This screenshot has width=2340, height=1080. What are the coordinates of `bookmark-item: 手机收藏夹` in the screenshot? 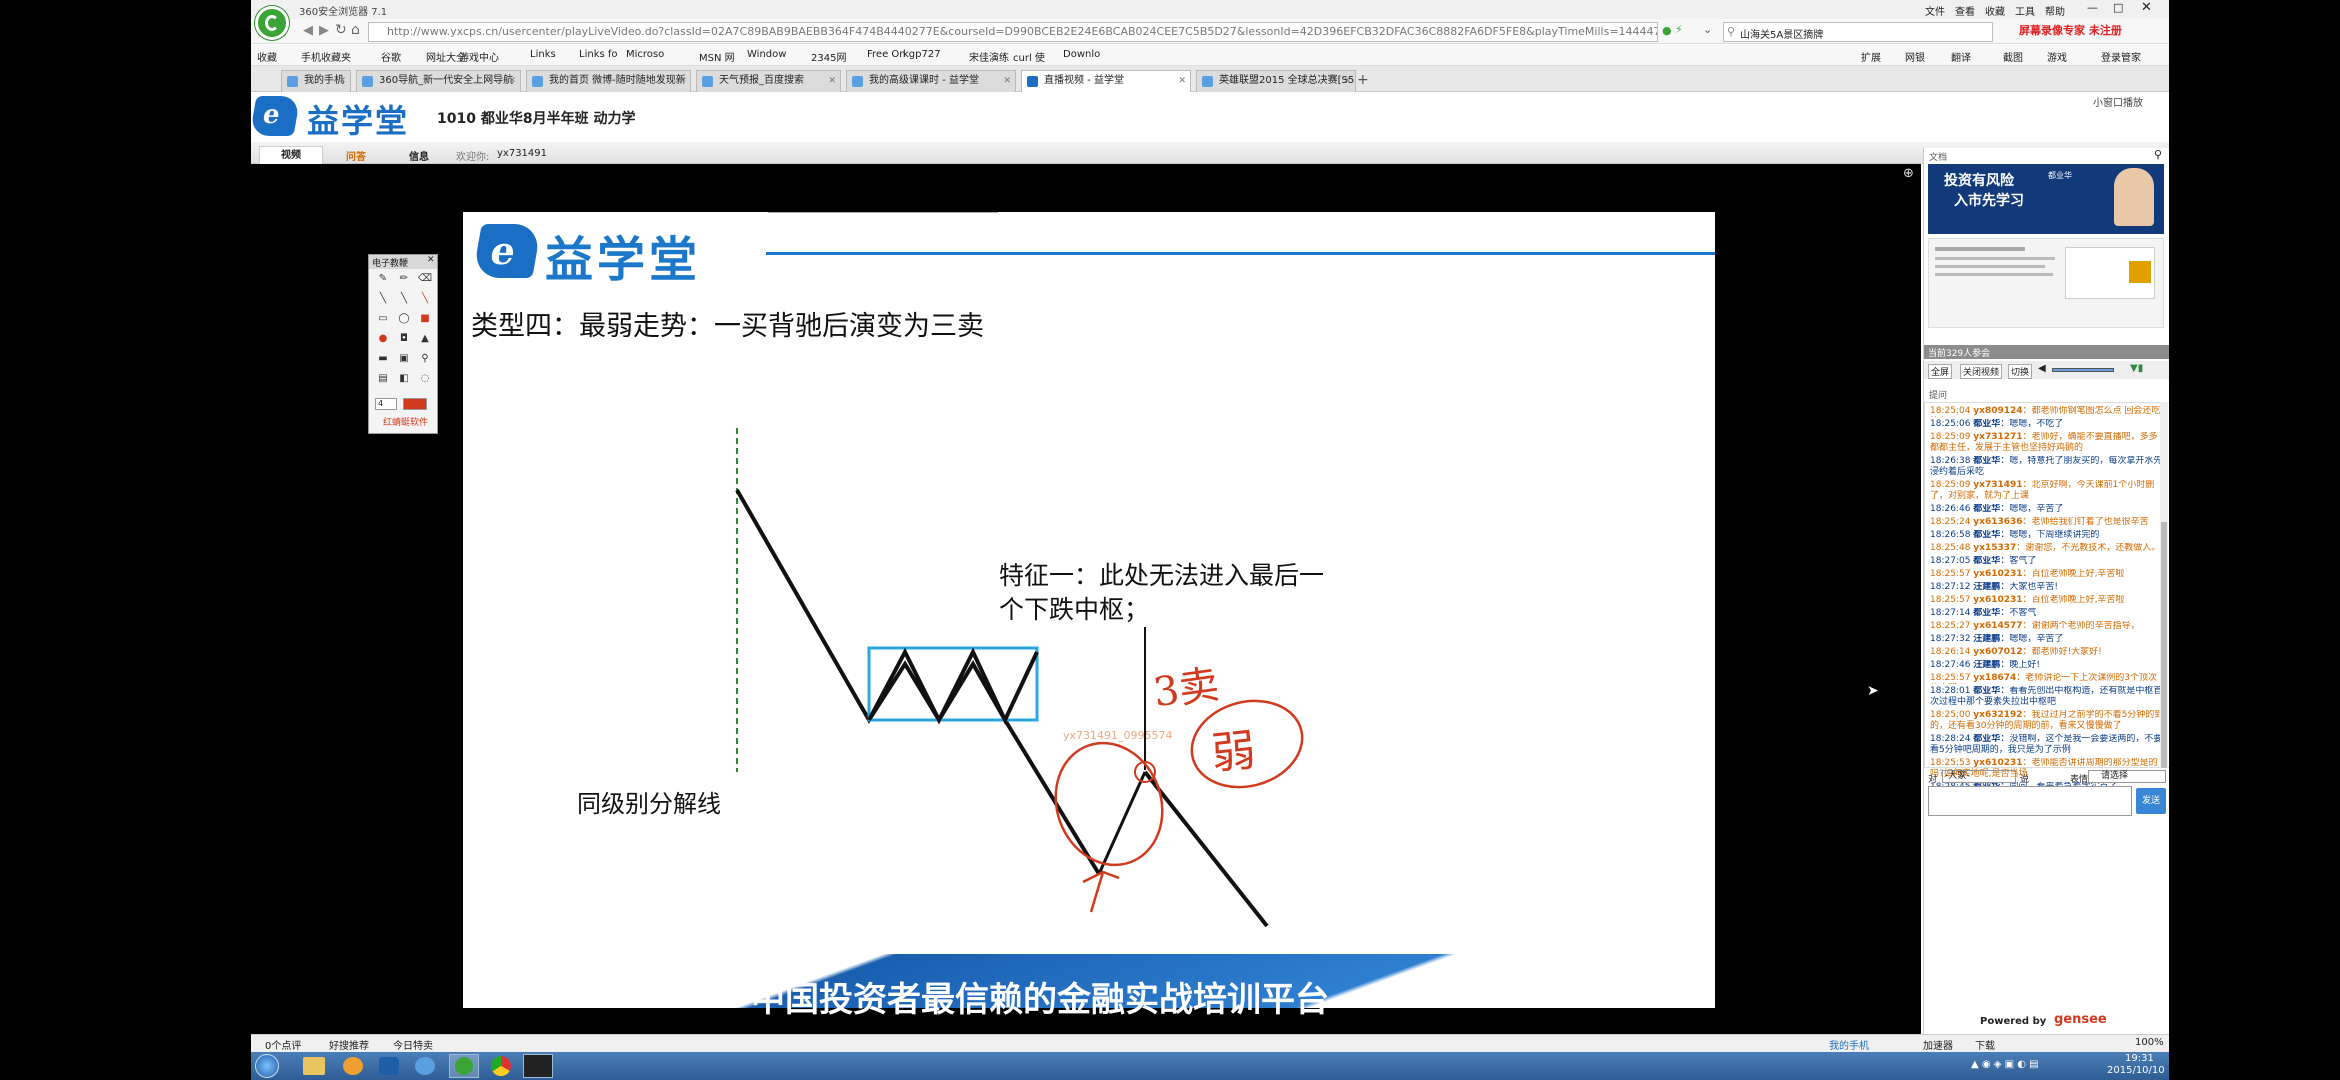 It's located at (326, 56).